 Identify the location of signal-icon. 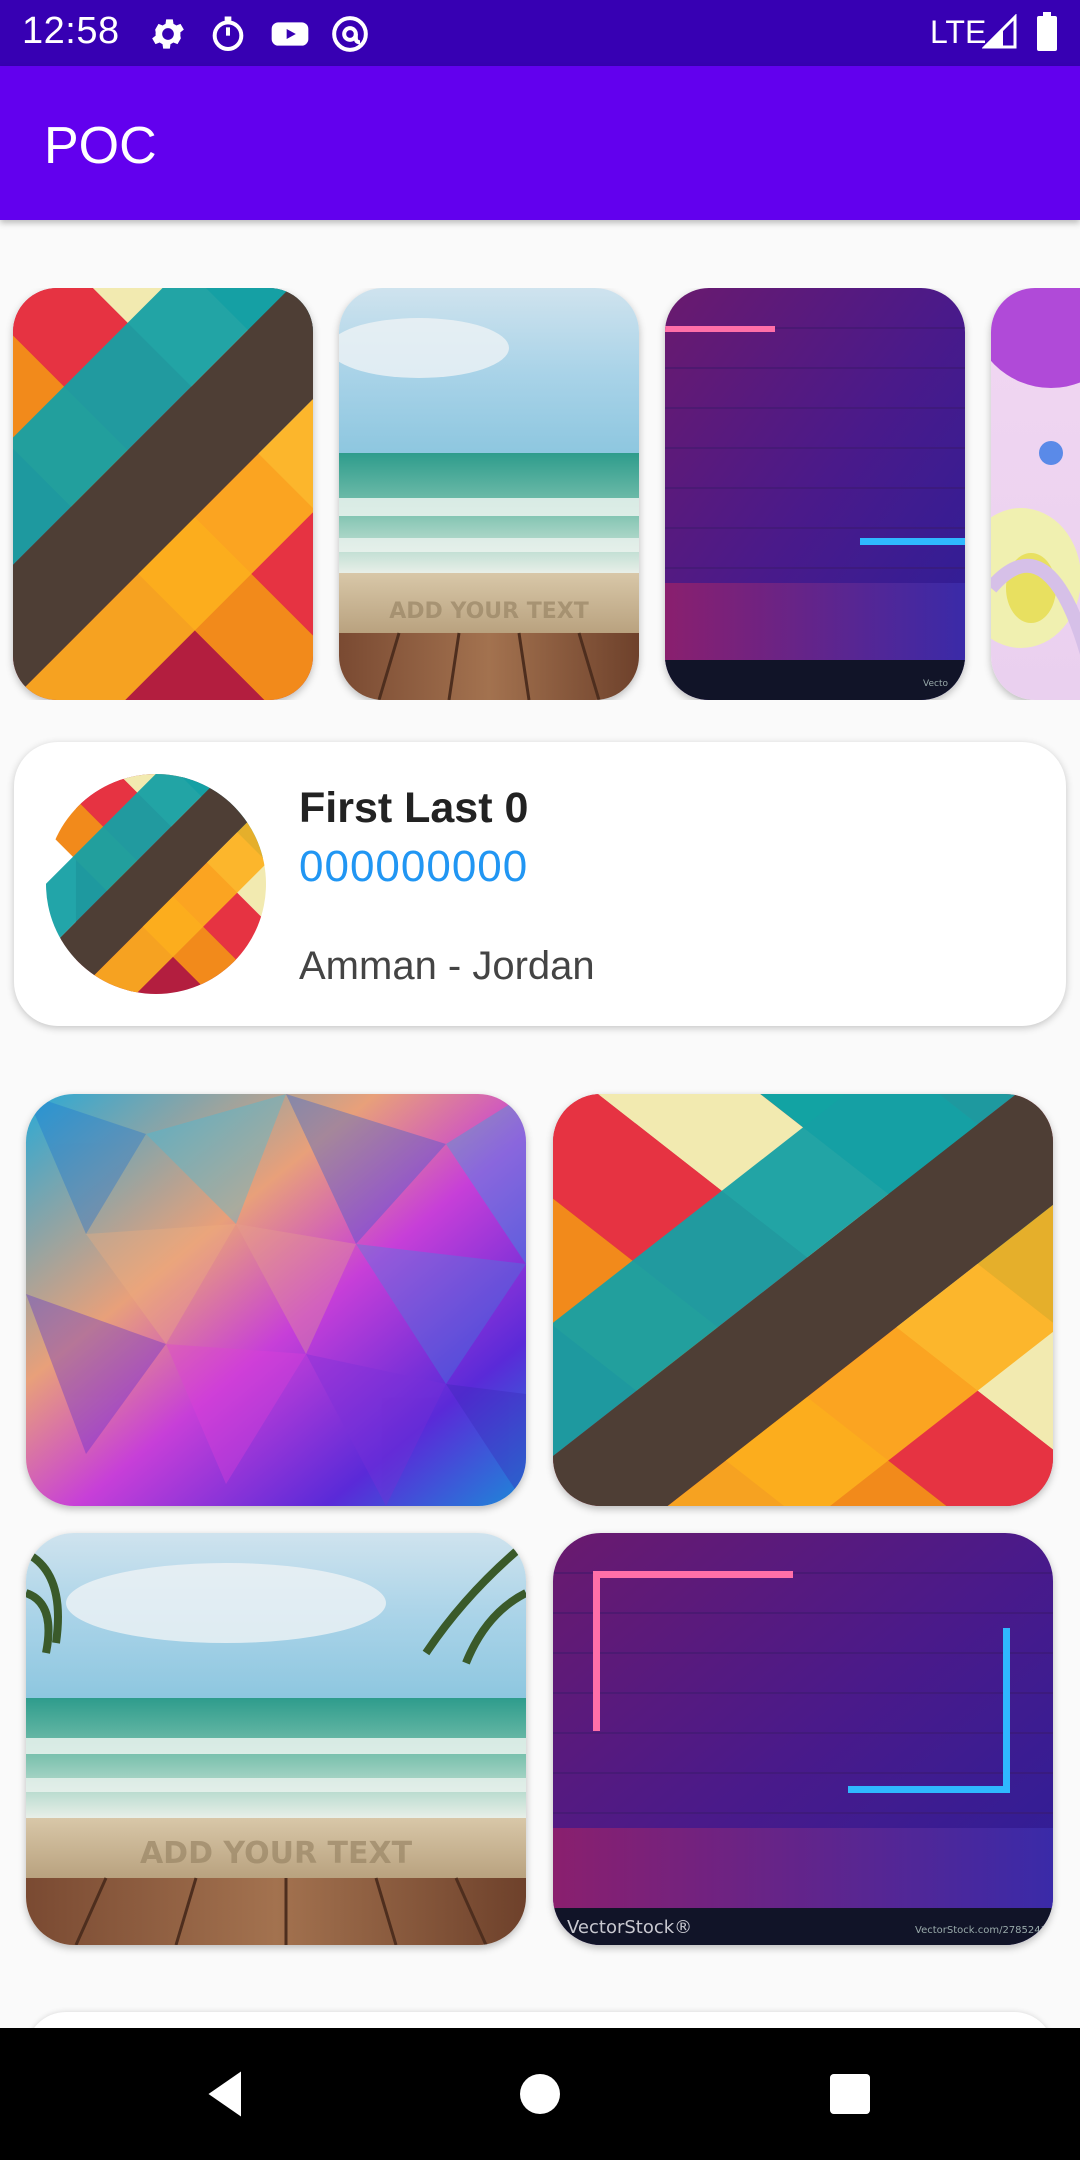
(1000, 32).